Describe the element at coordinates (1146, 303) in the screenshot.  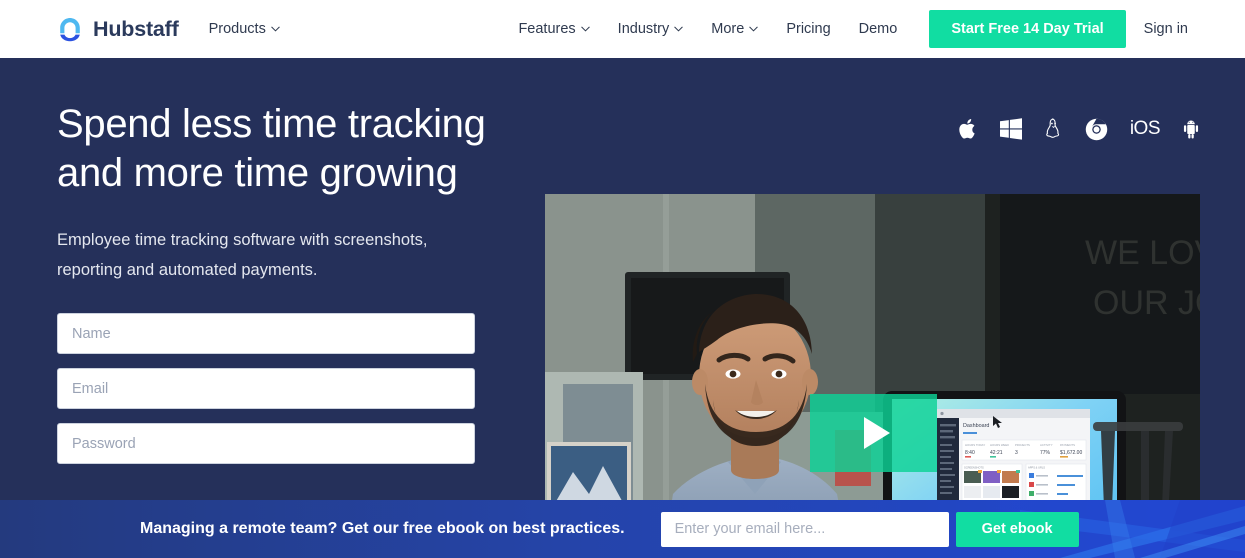
I see `svg-text: OUR JOB` at that location.